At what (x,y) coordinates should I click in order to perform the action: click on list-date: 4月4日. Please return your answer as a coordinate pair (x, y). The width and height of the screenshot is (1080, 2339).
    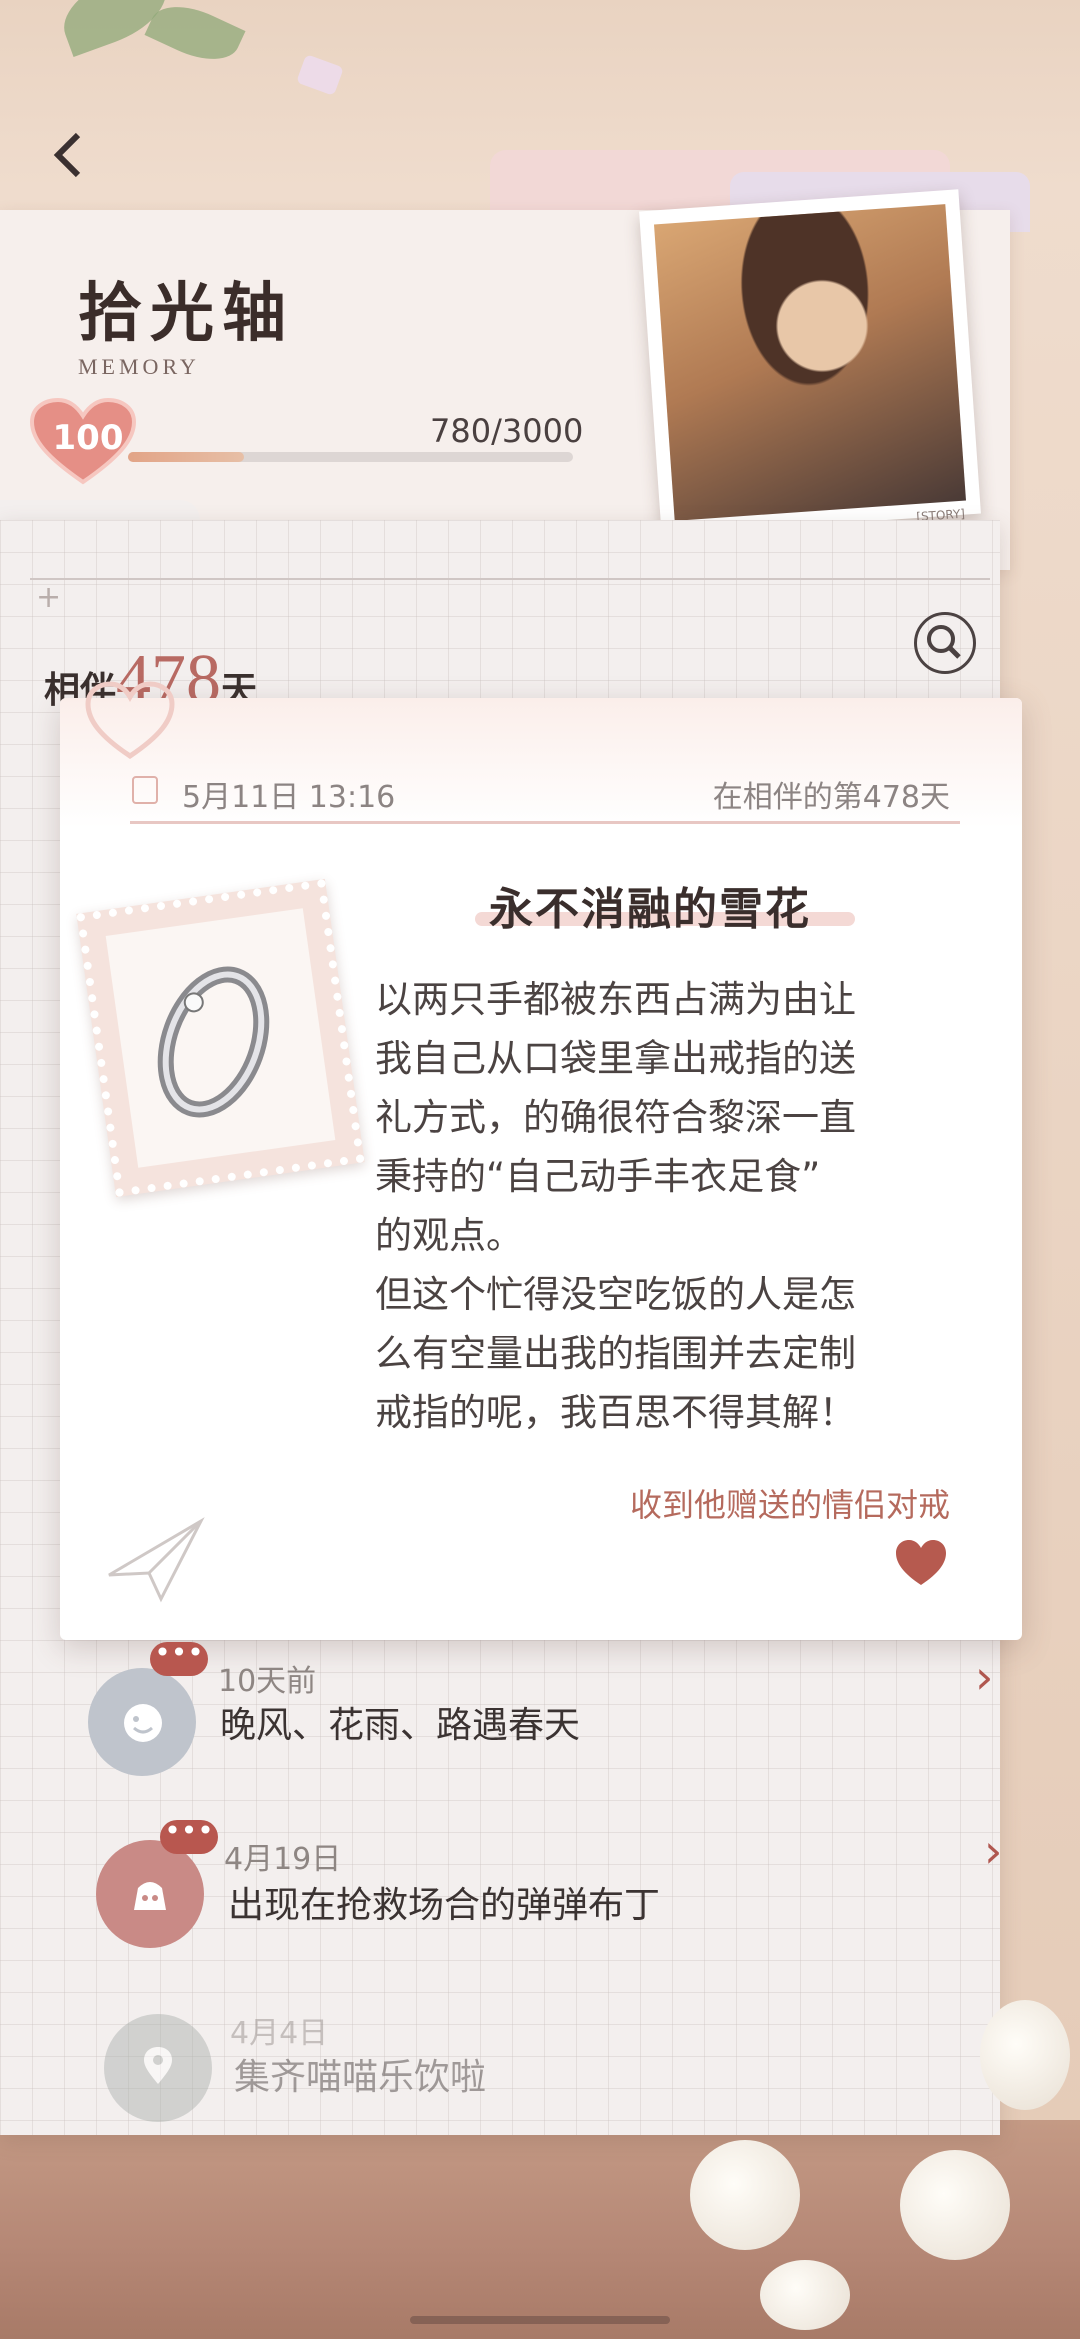
    Looking at the image, I should click on (279, 2033).